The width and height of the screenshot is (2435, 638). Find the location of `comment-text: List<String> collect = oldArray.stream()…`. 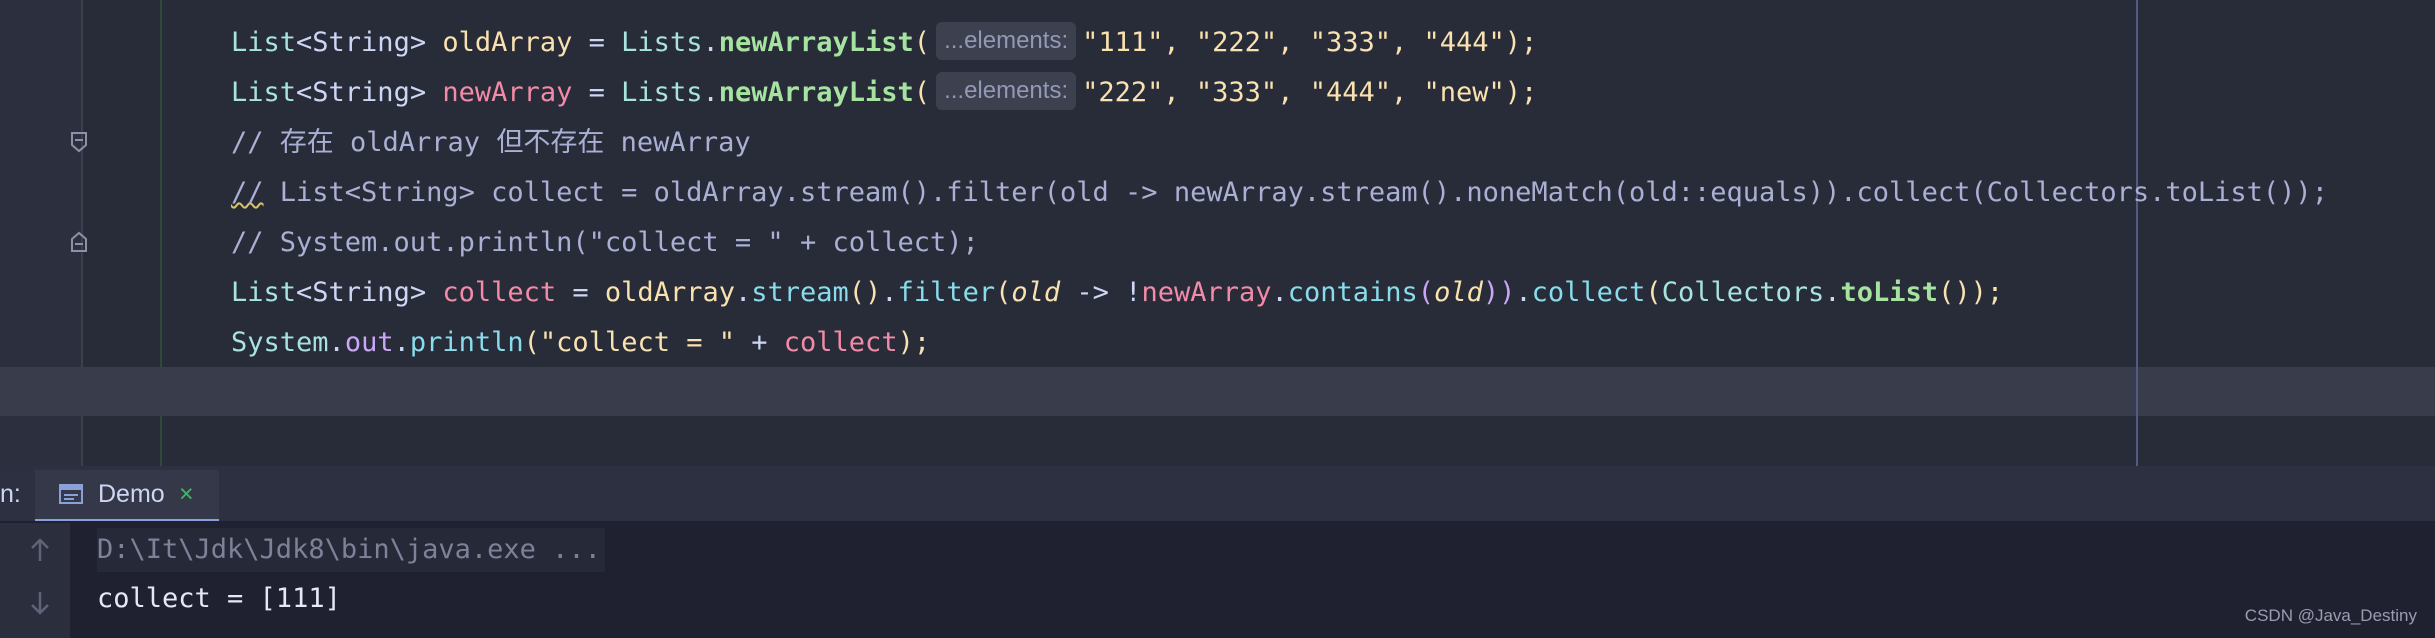

comment-text: List<String> collect = oldArray.stream()… is located at coordinates (1295, 192).